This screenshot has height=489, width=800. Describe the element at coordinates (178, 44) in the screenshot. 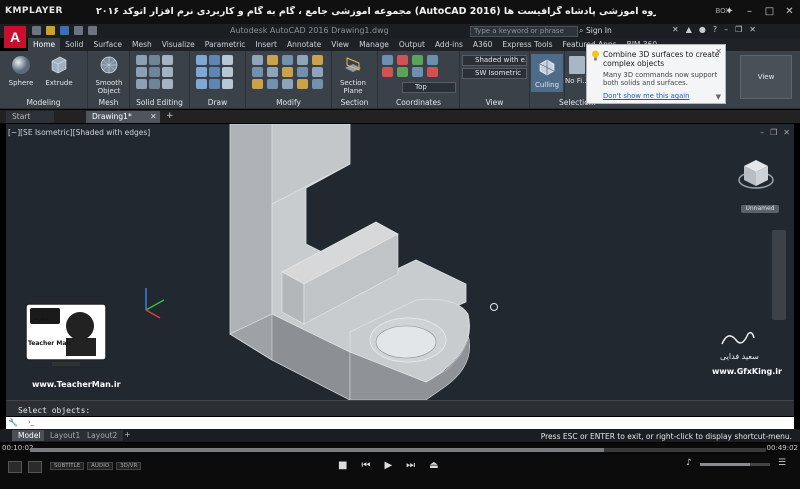

I see `tab-visualize: Visualize` at that location.